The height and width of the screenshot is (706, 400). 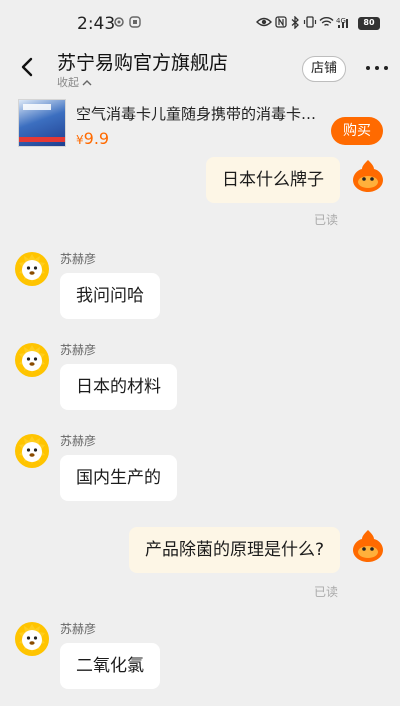 I want to click on chevron-left-icon, so click(x=27, y=67).